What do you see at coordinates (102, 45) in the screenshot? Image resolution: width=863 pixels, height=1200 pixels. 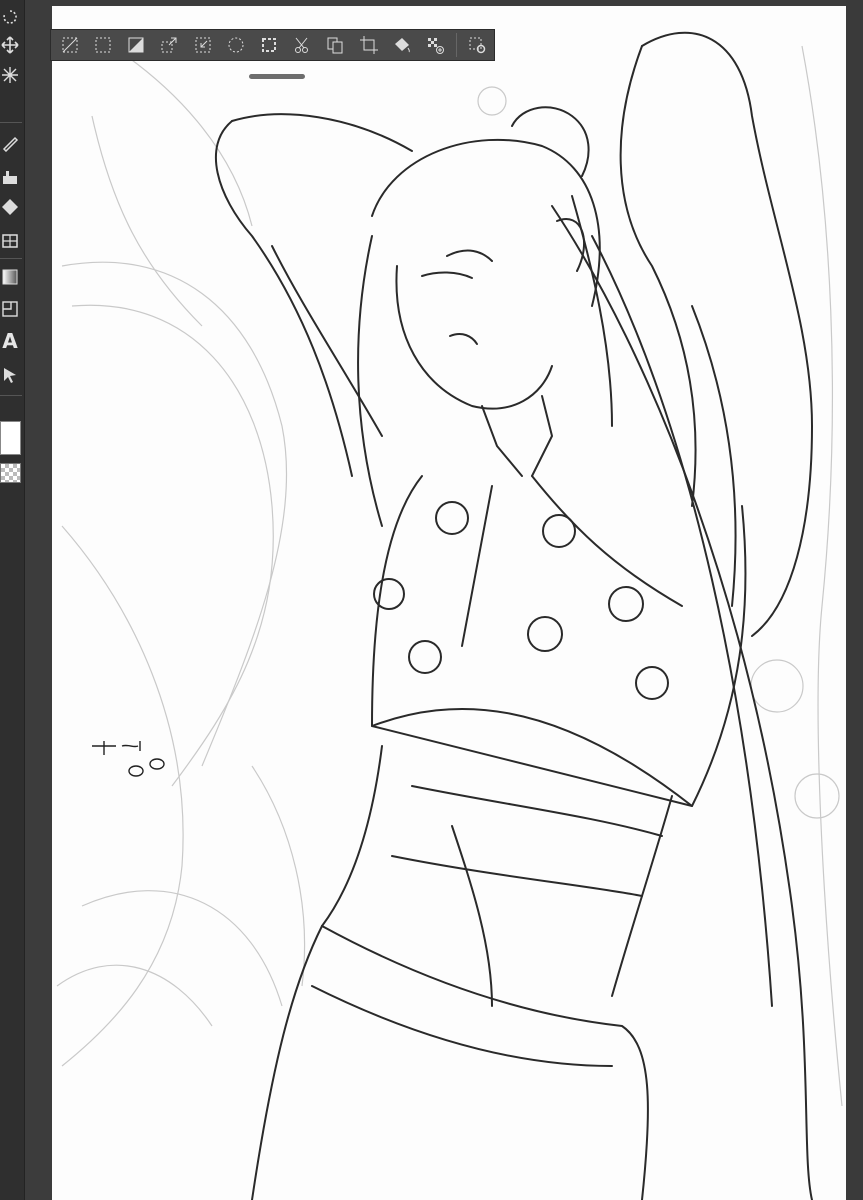 I see `select-all-icon` at bounding box center [102, 45].